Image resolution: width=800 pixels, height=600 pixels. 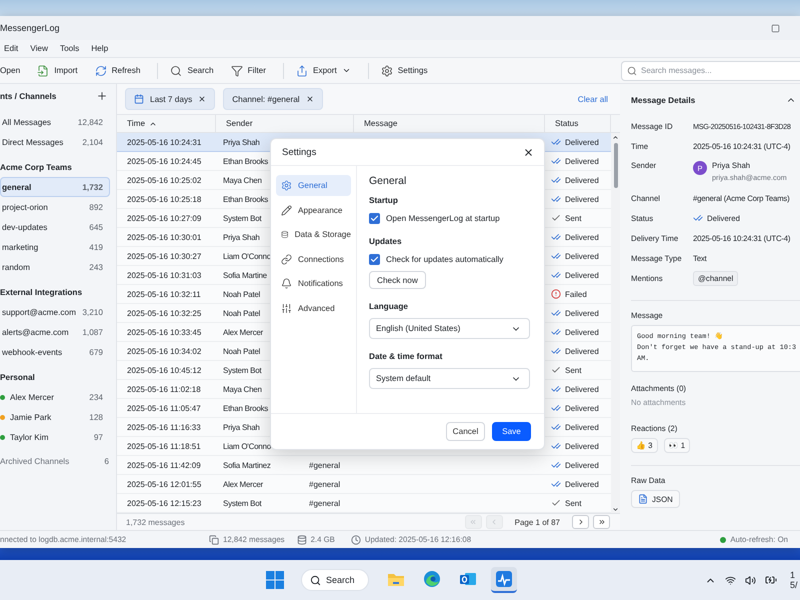 I want to click on table-cell: 2025-05-16 11:02:18, so click(x=164, y=389).